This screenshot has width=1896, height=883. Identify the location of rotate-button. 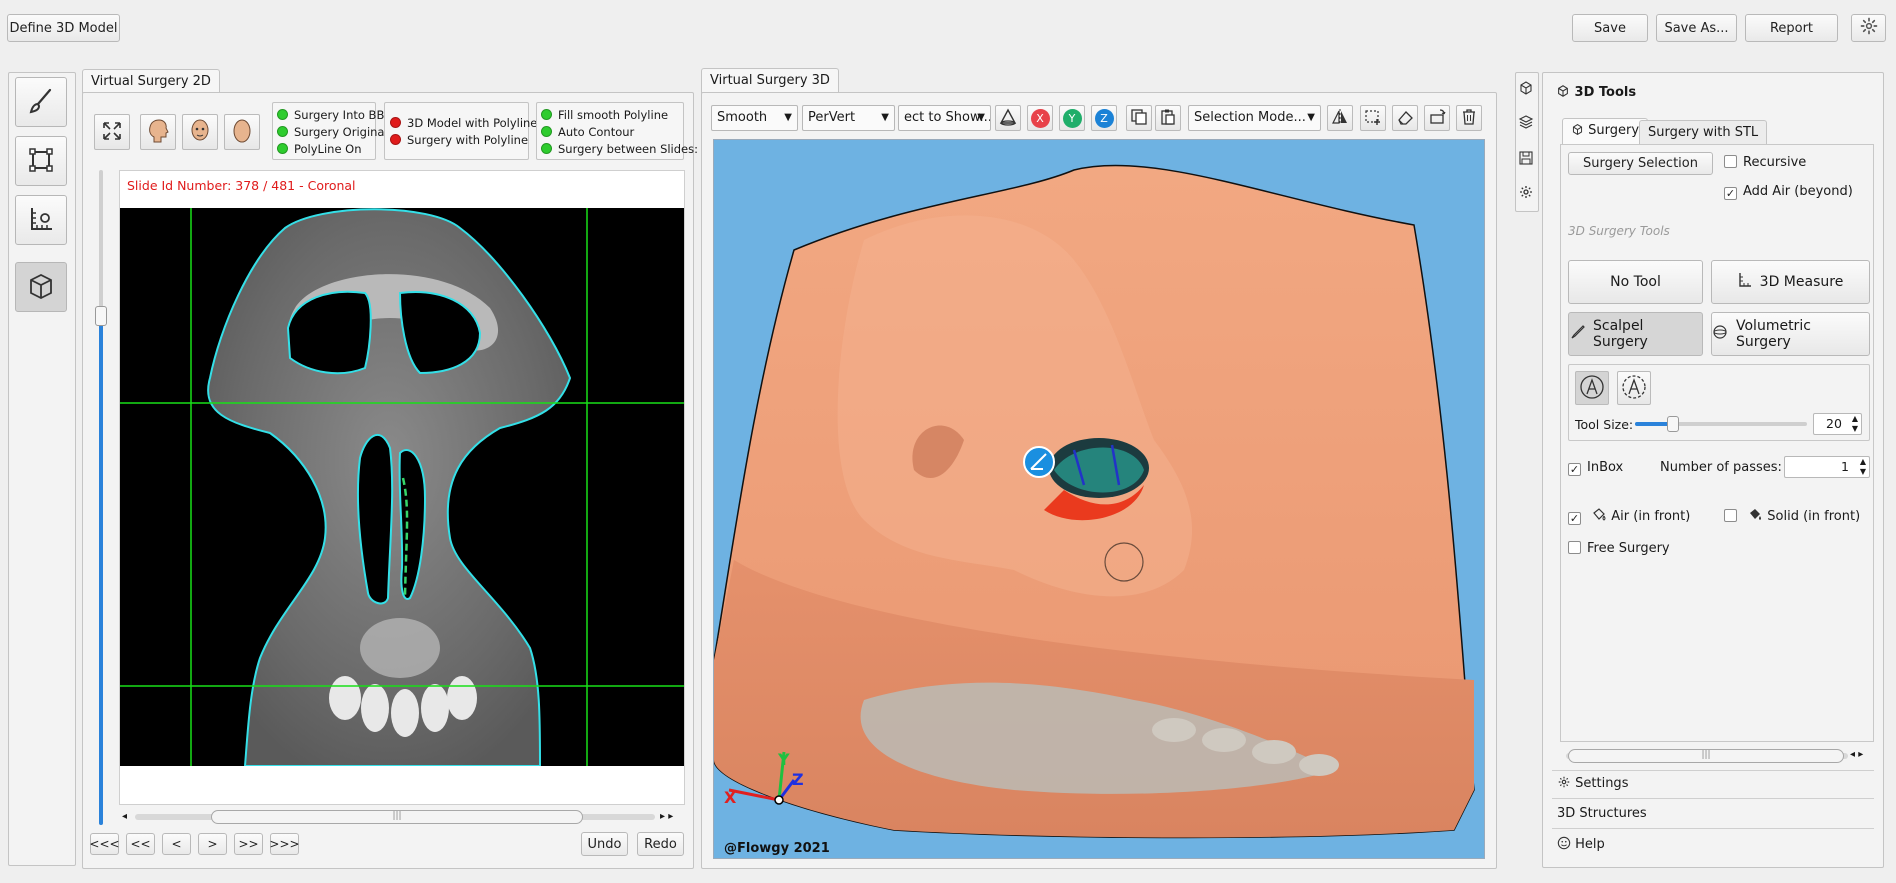
(1437, 118).